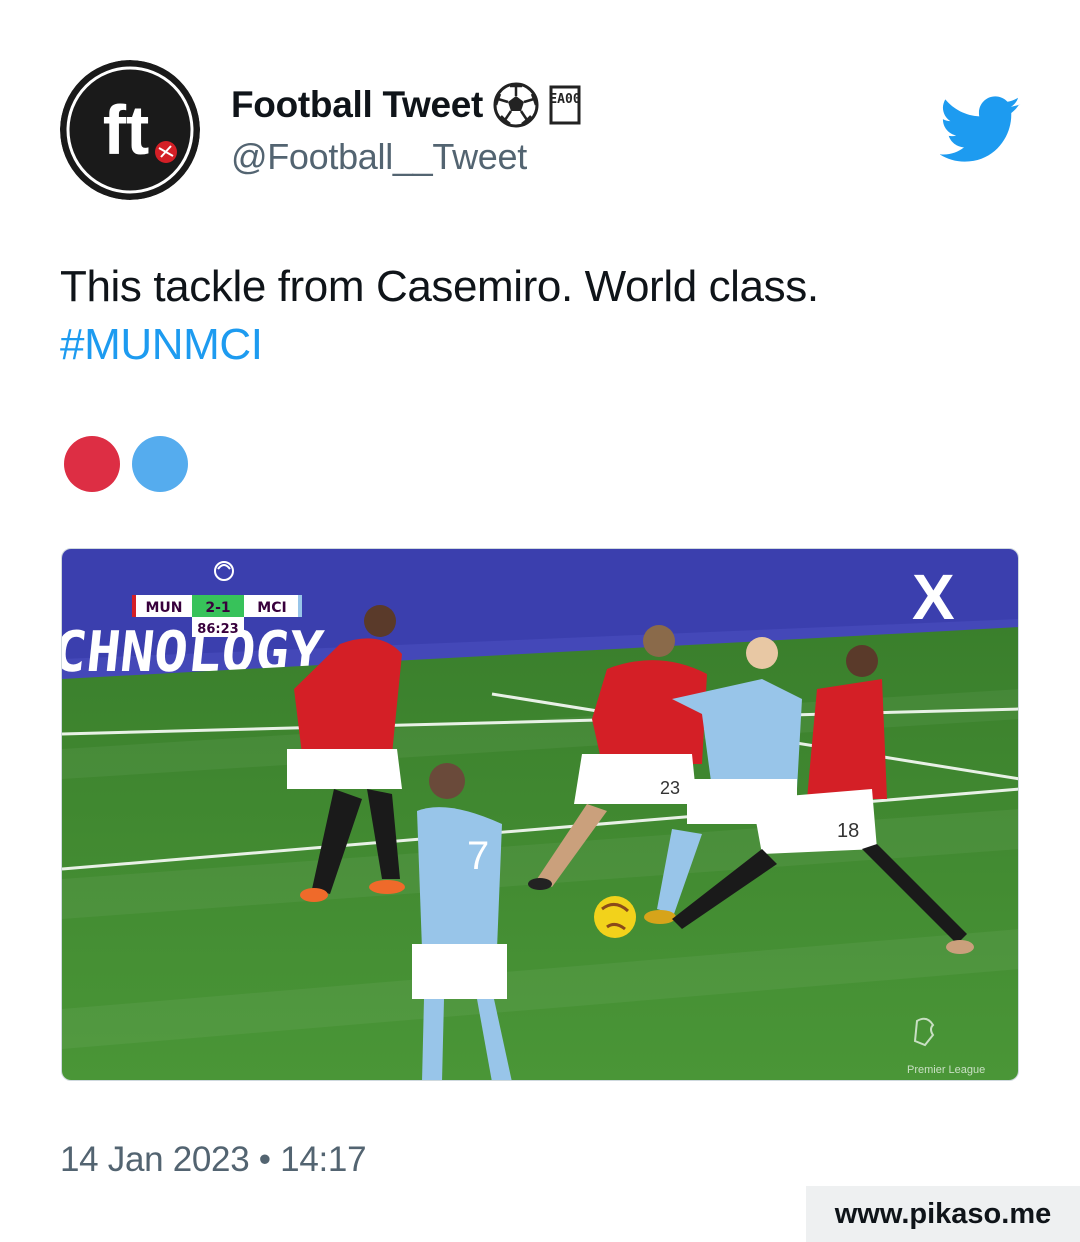 This screenshot has height=1242, width=1080. Describe the element at coordinates (933, 597) in the screenshot. I see `board-logo-text: X` at that location.